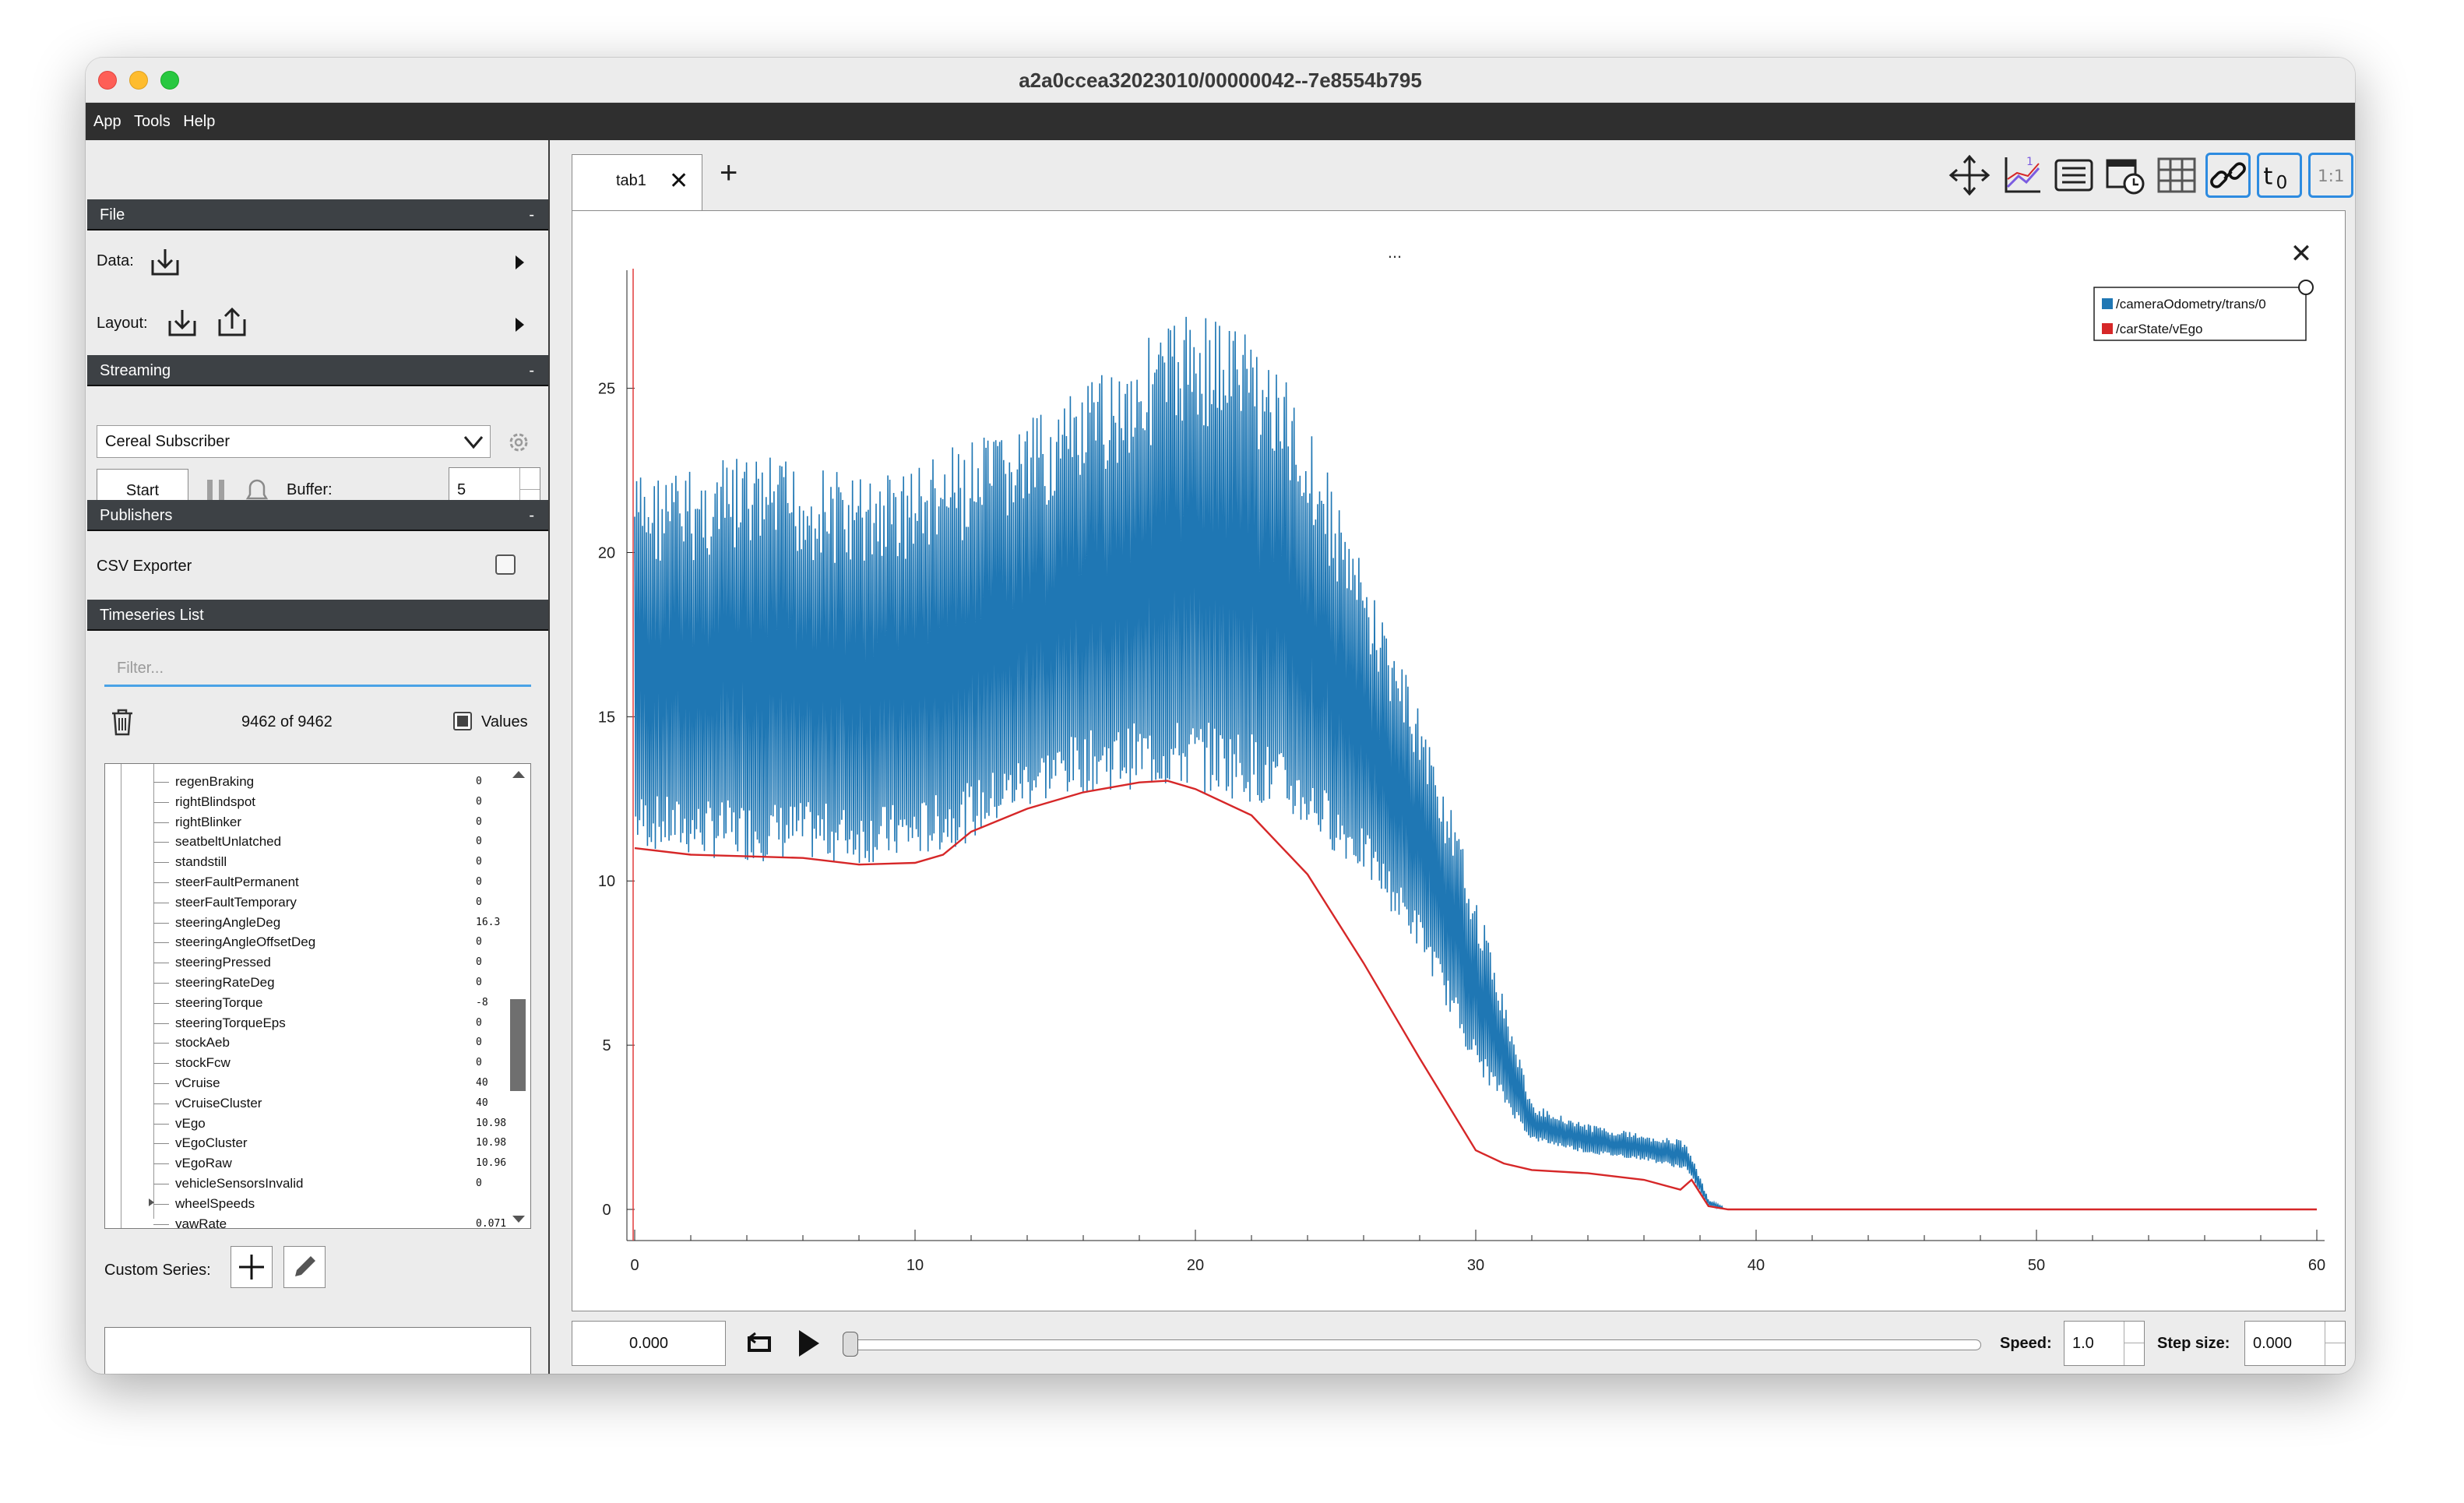 The image size is (2464, 1503). Describe the element at coordinates (305, 1267) in the screenshot. I see `edit-custom-series-button` at that location.